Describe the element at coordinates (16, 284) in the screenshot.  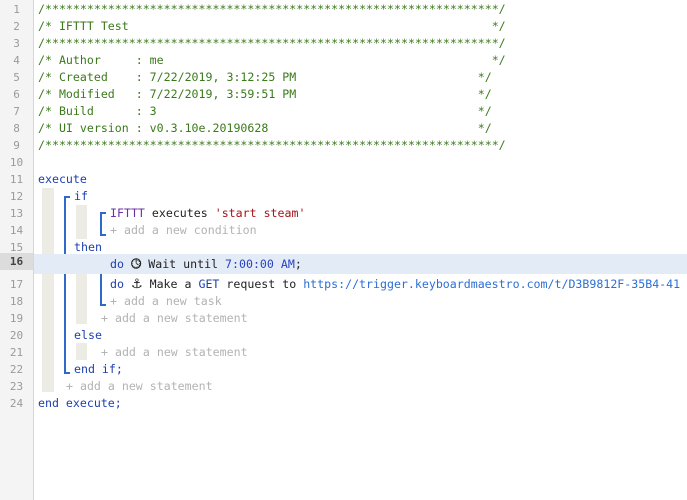
I see `line-number: 17` at that location.